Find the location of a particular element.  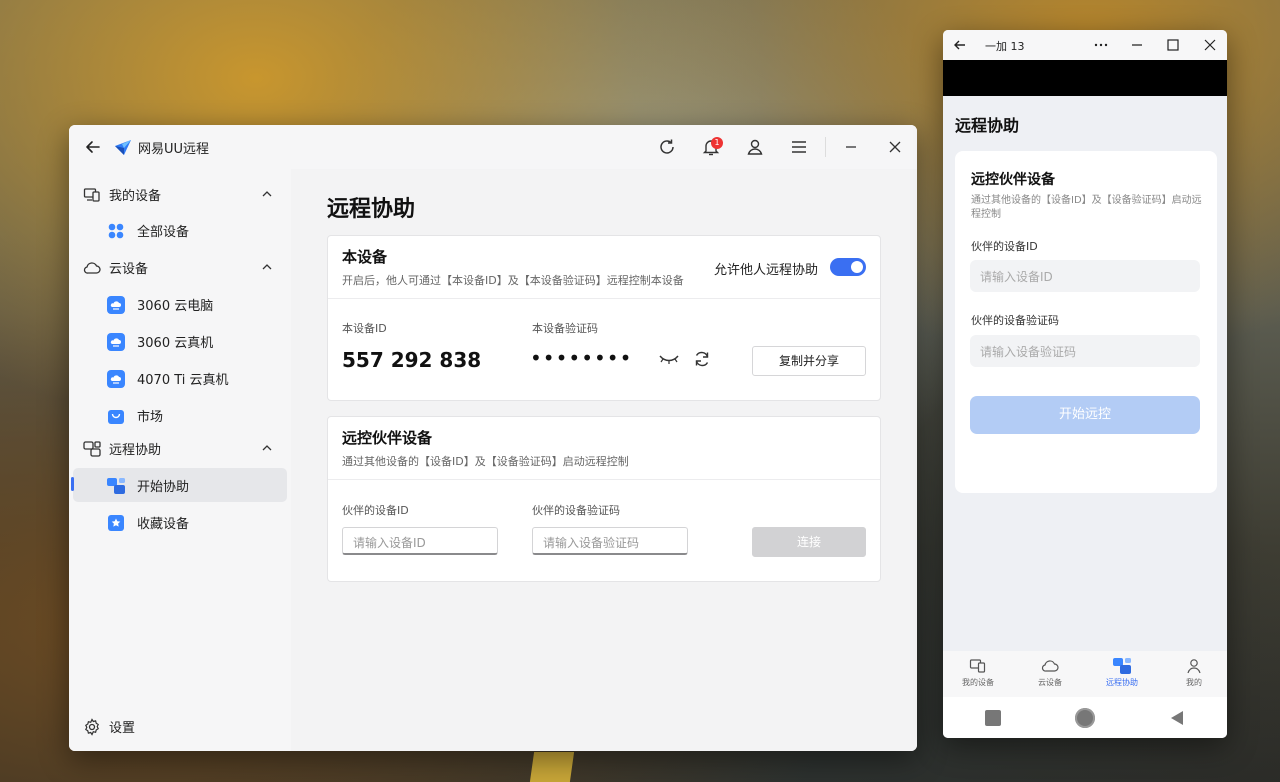

phone-tab-me: 我的 is located at coordinates (1194, 672).